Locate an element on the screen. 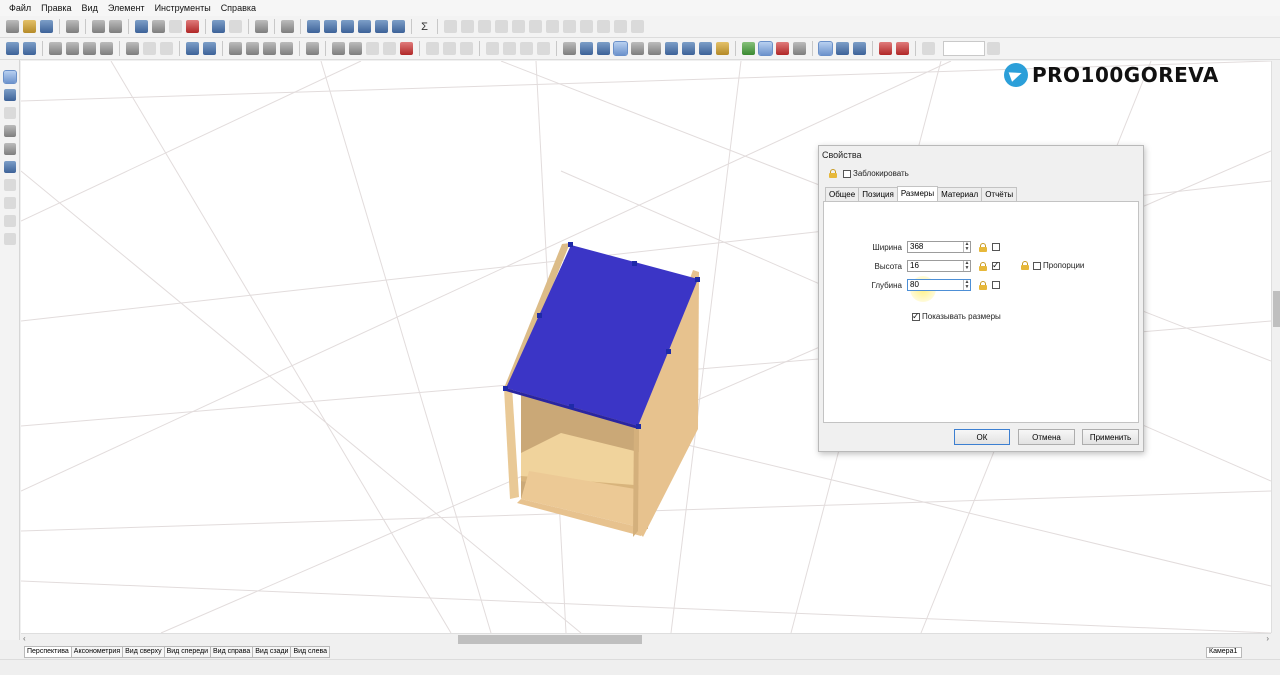 The image size is (1280, 675). move-tool-icon is located at coordinates (252, 48).